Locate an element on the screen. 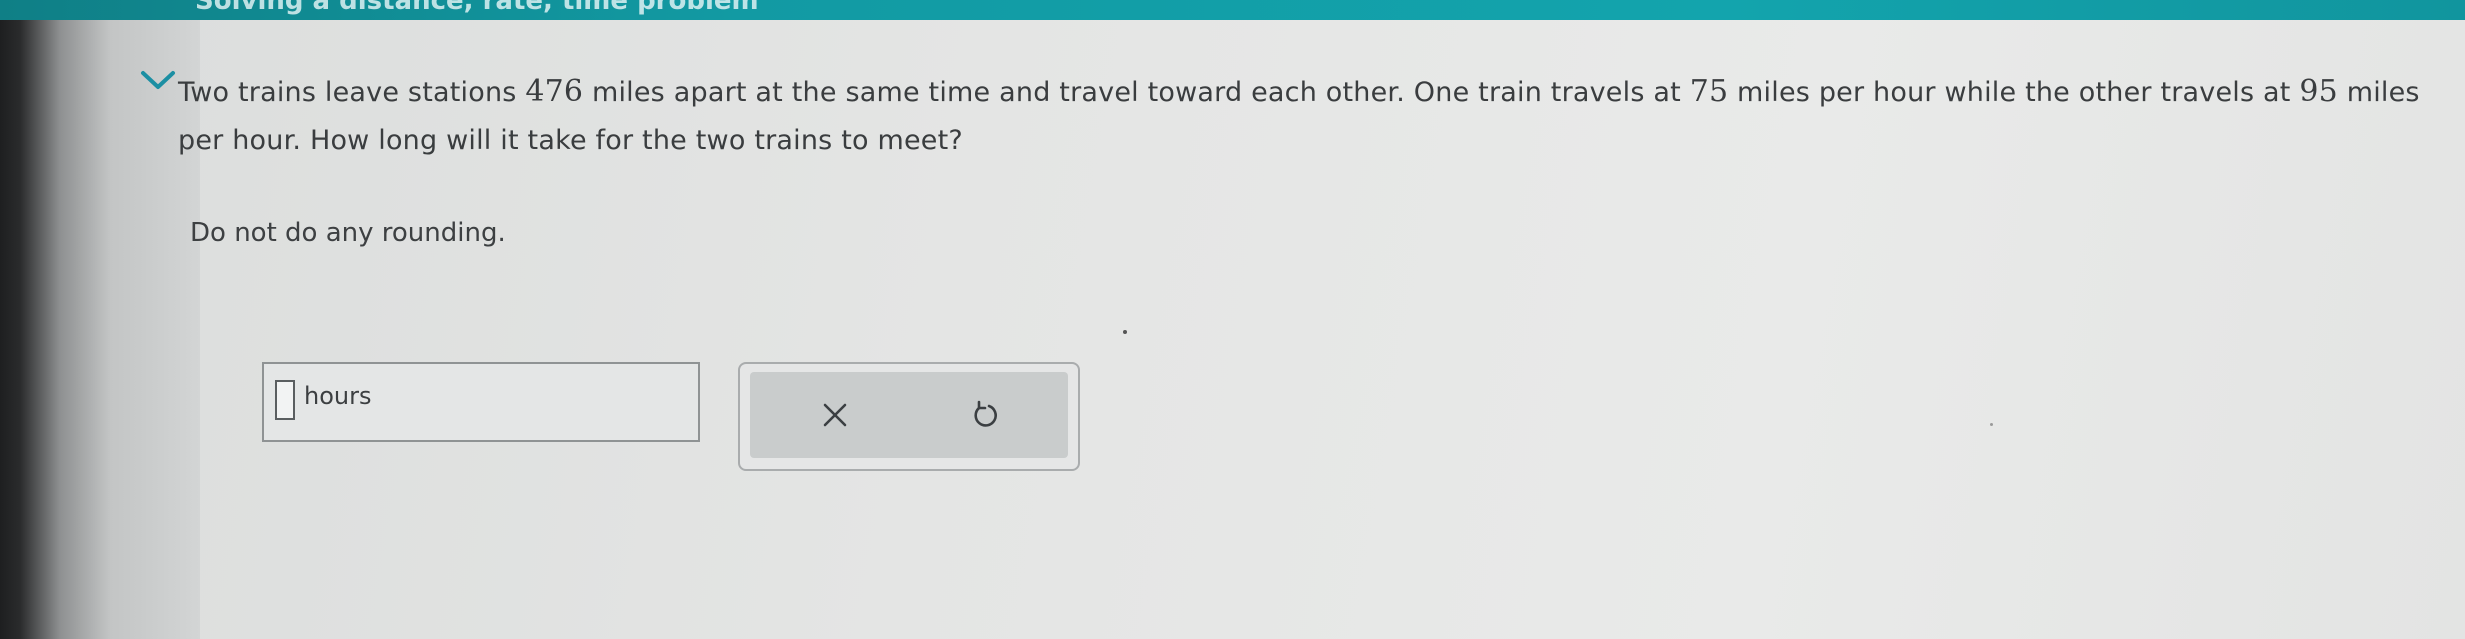  x-icon is located at coordinates (835, 415).